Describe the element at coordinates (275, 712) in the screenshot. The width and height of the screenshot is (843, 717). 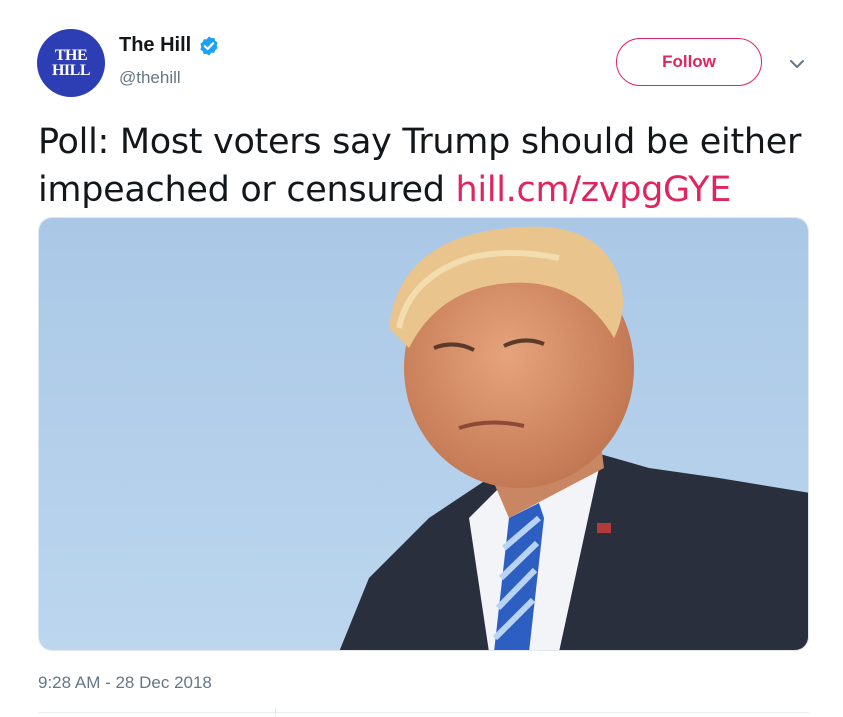
I see `divider-tick` at that location.